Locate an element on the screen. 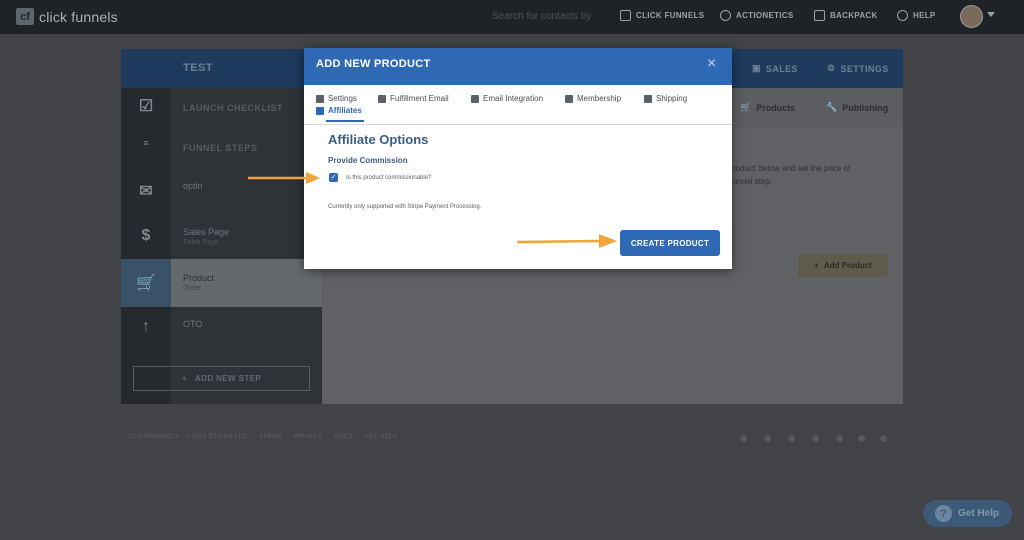  dollar-icon: $ is located at coordinates (146, 235).